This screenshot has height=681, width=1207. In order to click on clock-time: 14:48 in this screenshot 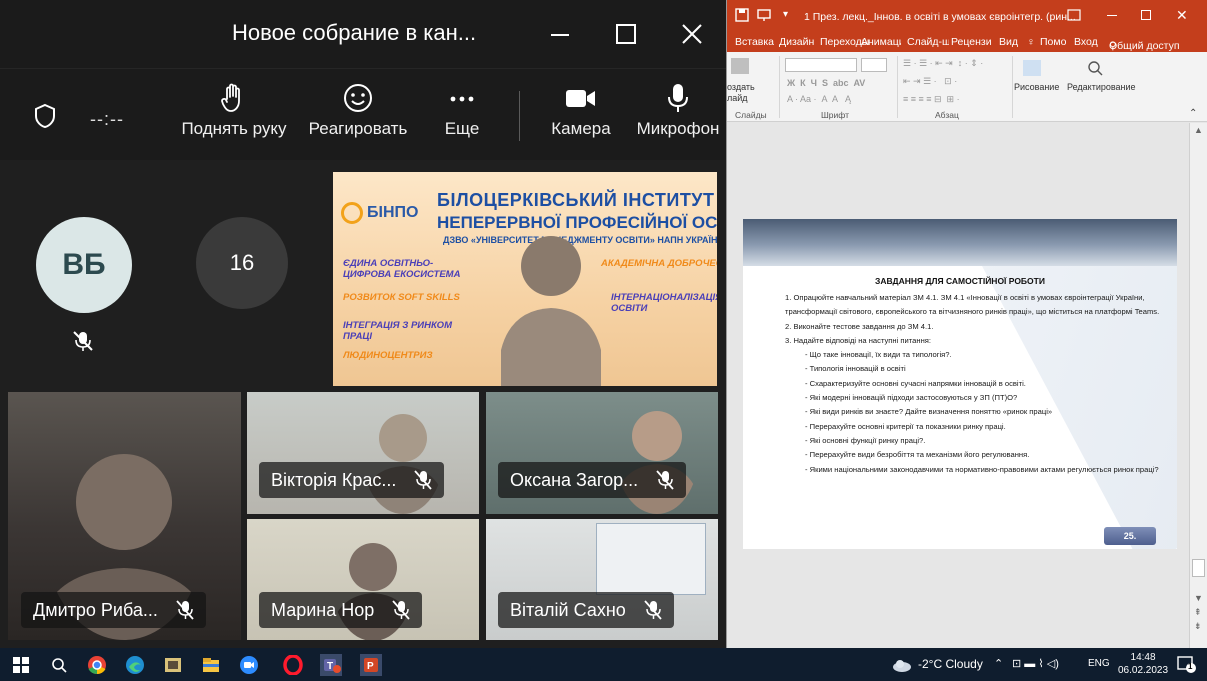, I will do `click(1143, 657)`.